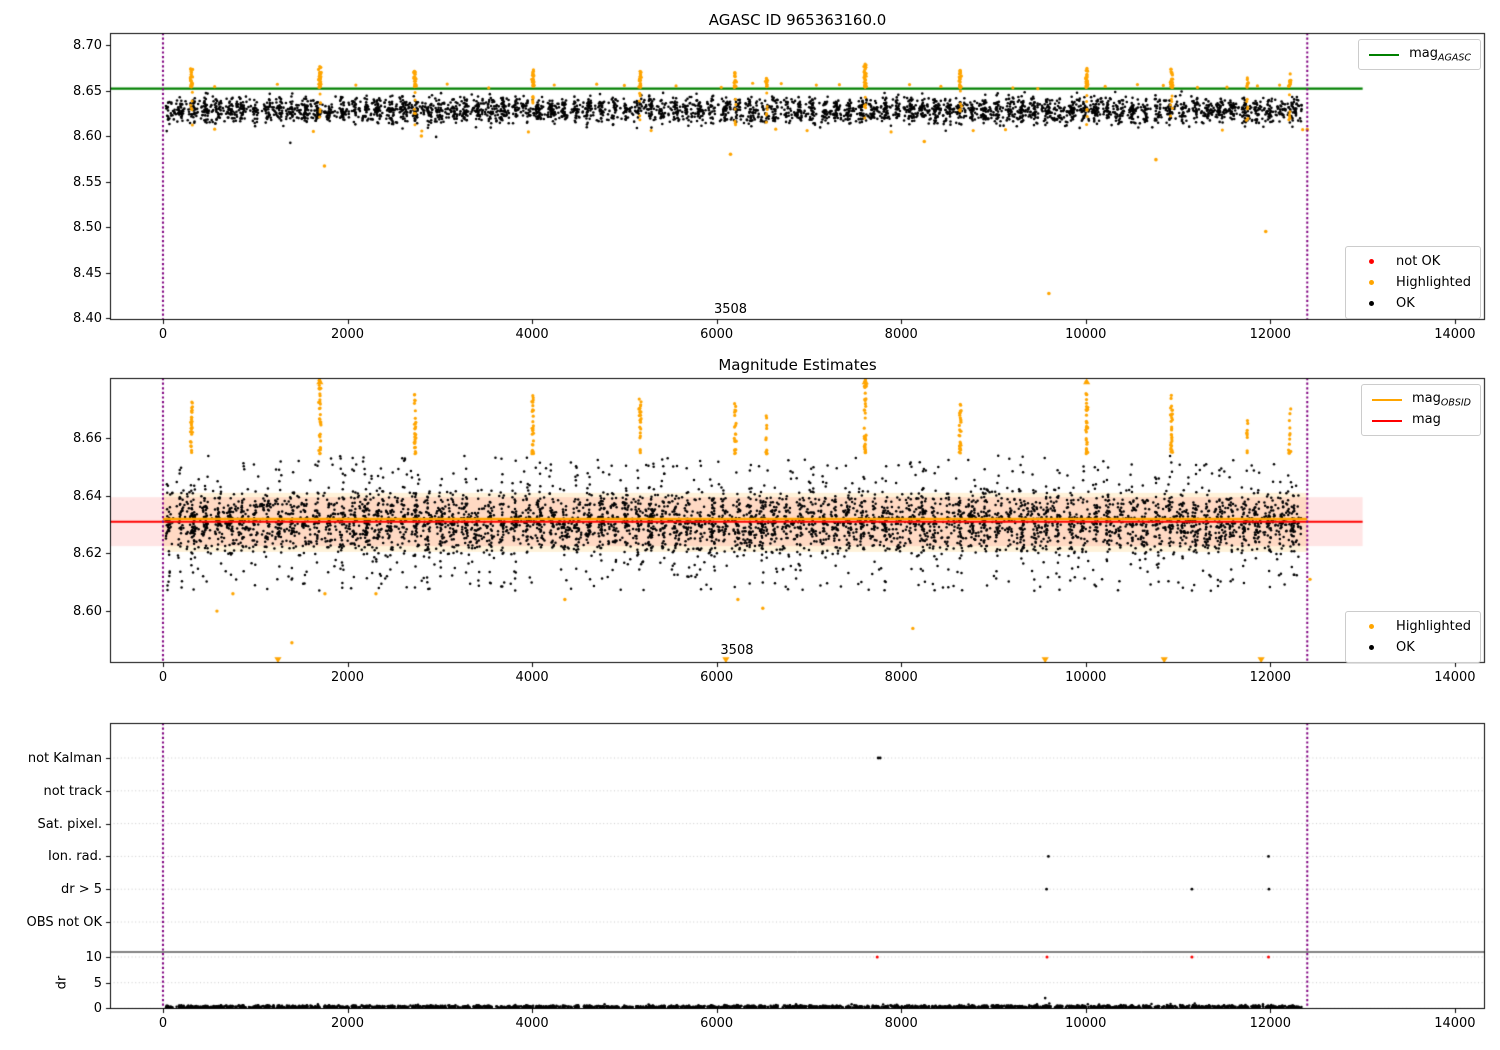  I want to click on legend-marker-types-top: not OK Highlighted OK, so click(1413, 282).